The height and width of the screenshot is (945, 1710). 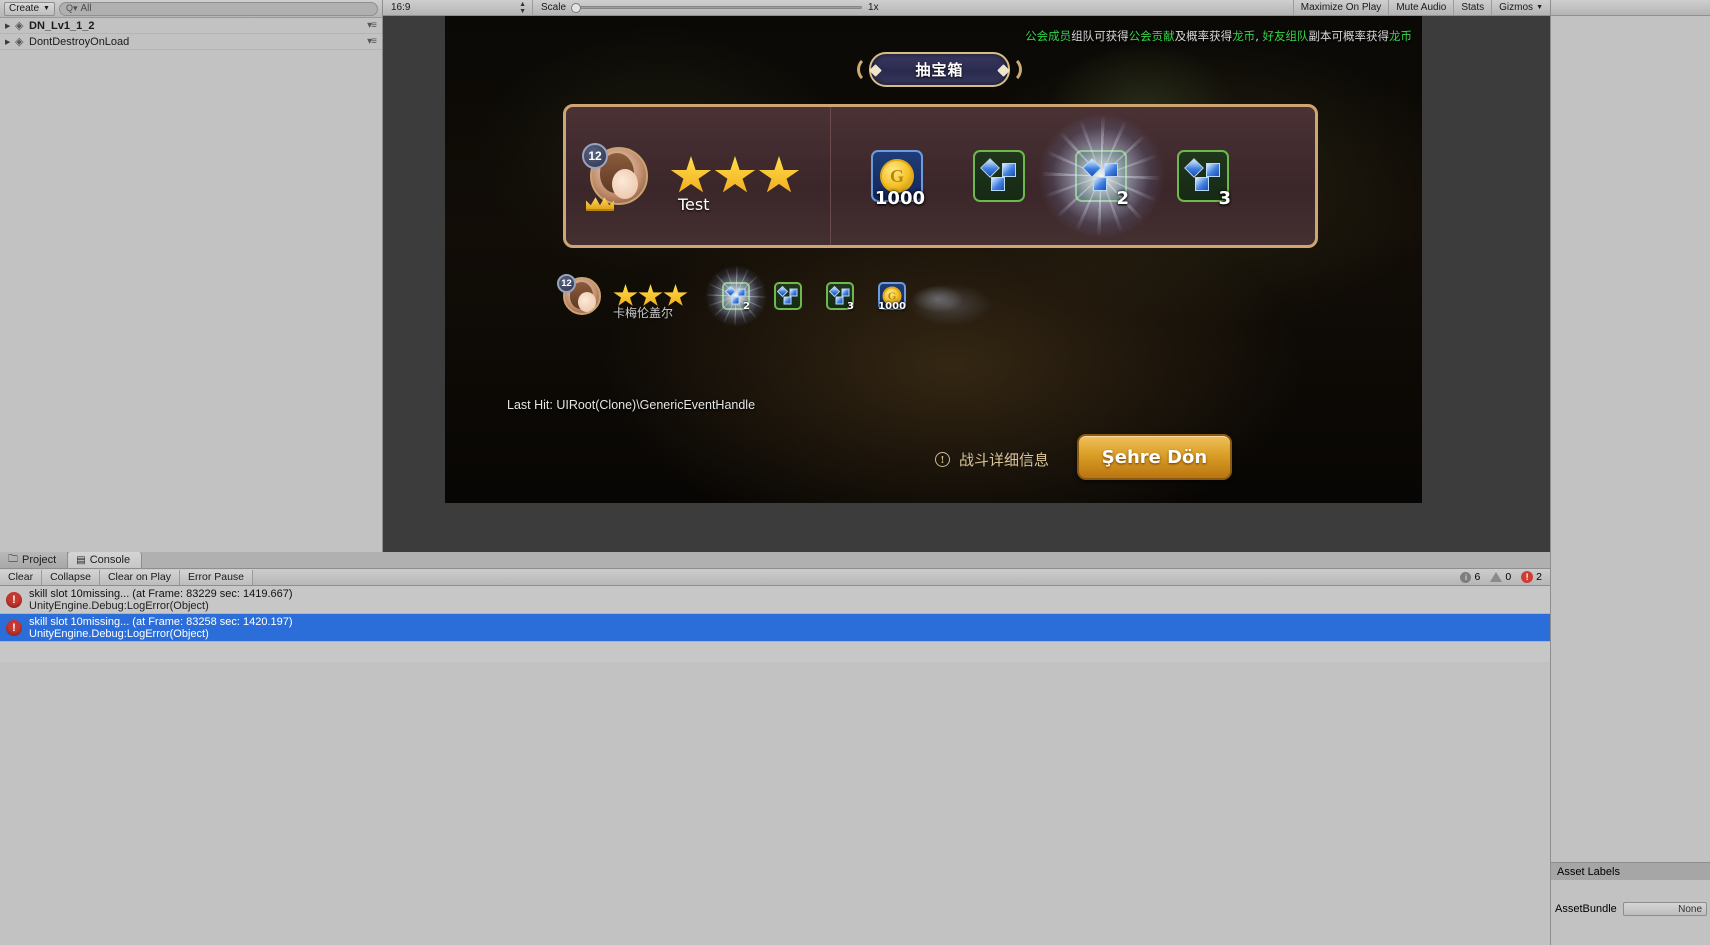 What do you see at coordinates (191, 302) in the screenshot?
I see `hierarchy-empty-area` at bounding box center [191, 302].